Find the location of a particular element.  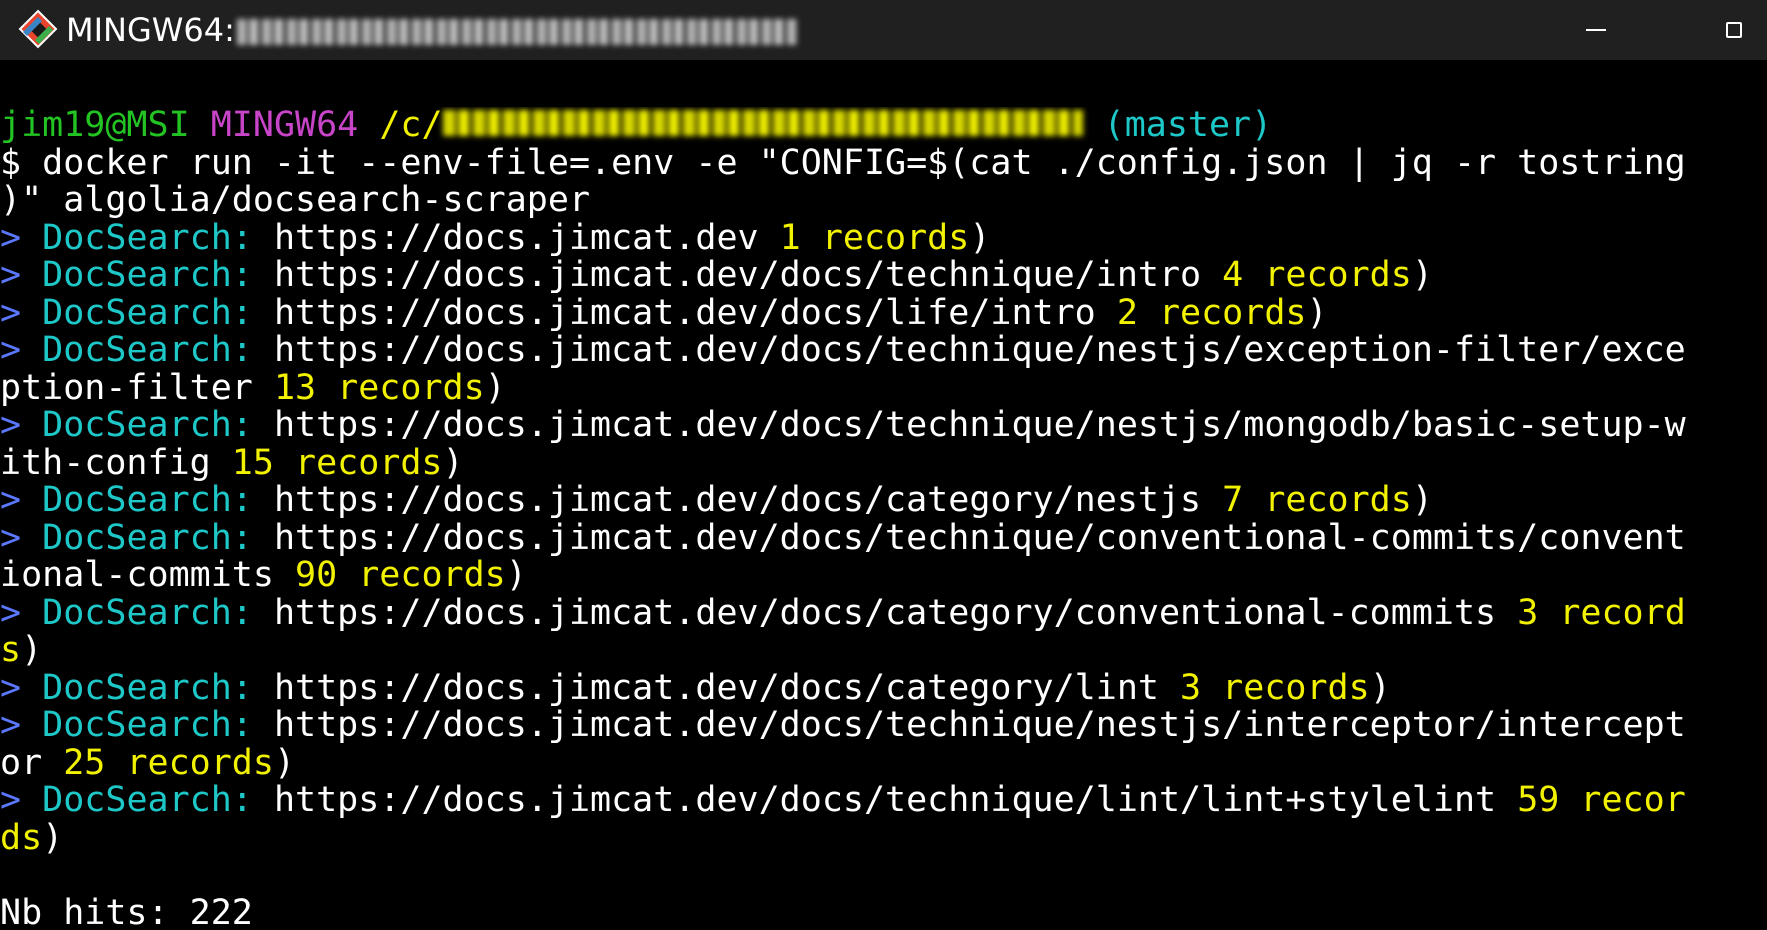

prompt-branch: (master) is located at coordinates (1188, 126).